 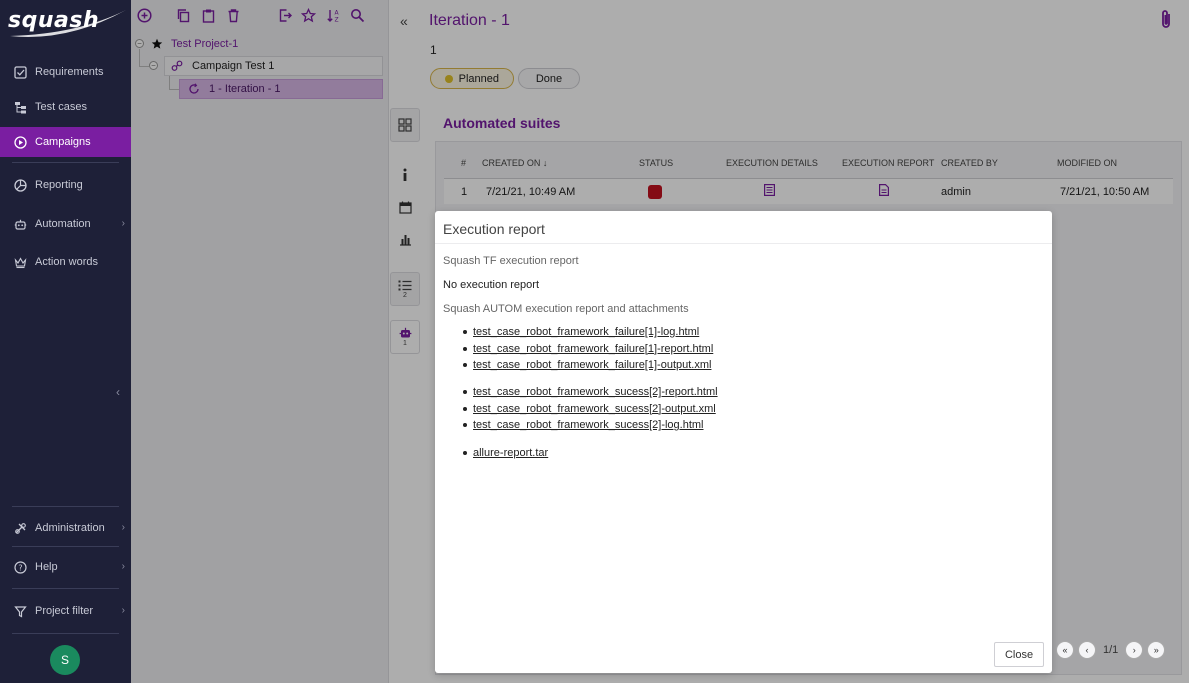 What do you see at coordinates (20, 185) in the screenshot?
I see `pie-chart-icon` at bounding box center [20, 185].